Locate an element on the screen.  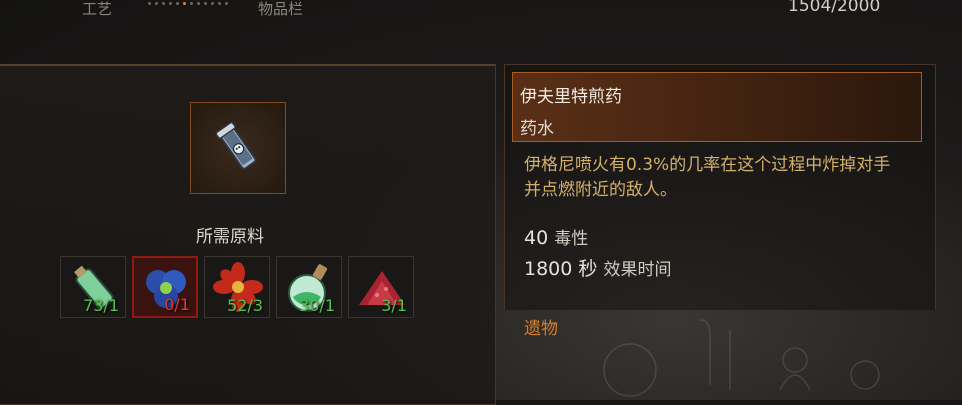
tab-pagination-dots is located at coordinates (188, 3).